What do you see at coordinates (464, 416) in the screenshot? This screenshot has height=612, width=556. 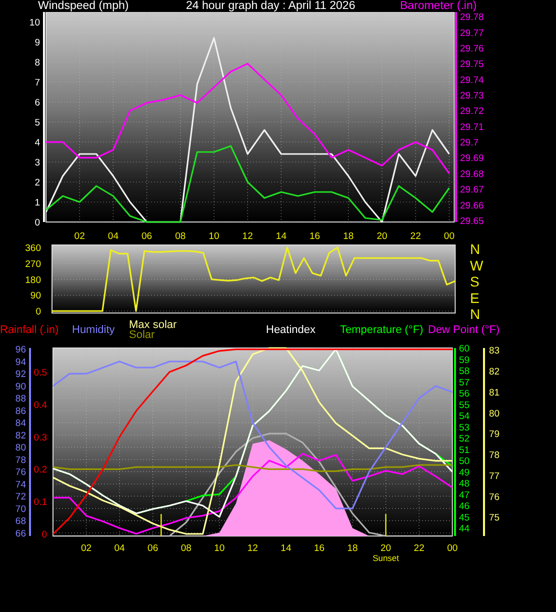 I see `axis-label: 54` at bounding box center [464, 416].